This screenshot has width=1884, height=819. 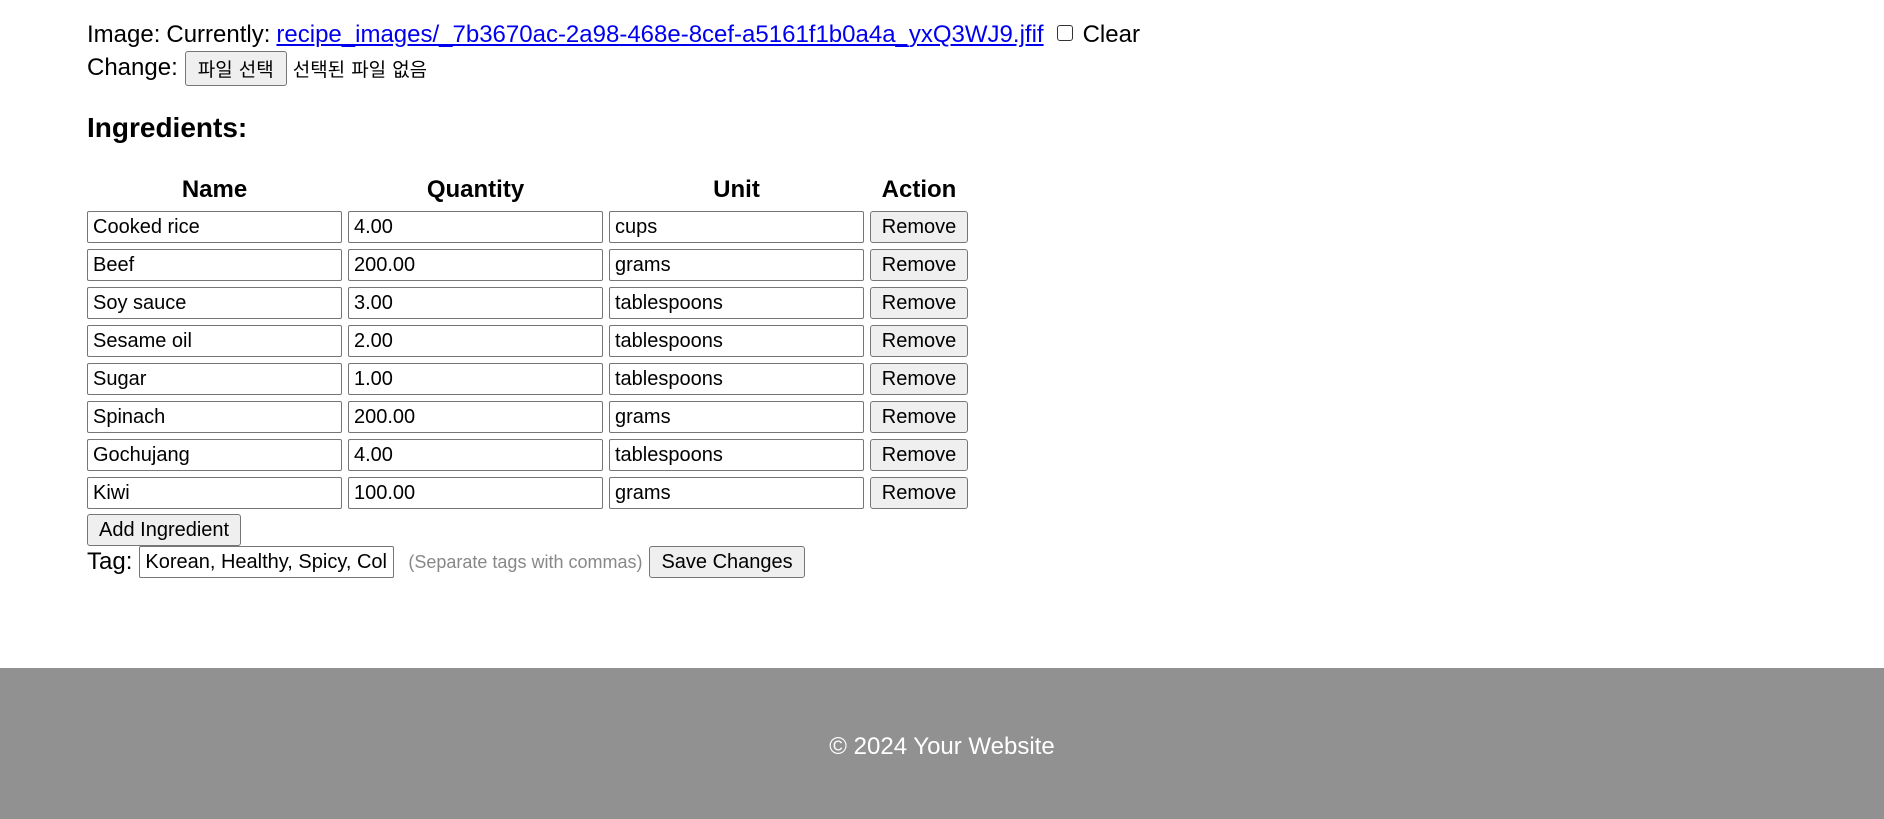 I want to click on footer-copyright: © 2024 Your Website, so click(x=942, y=746).